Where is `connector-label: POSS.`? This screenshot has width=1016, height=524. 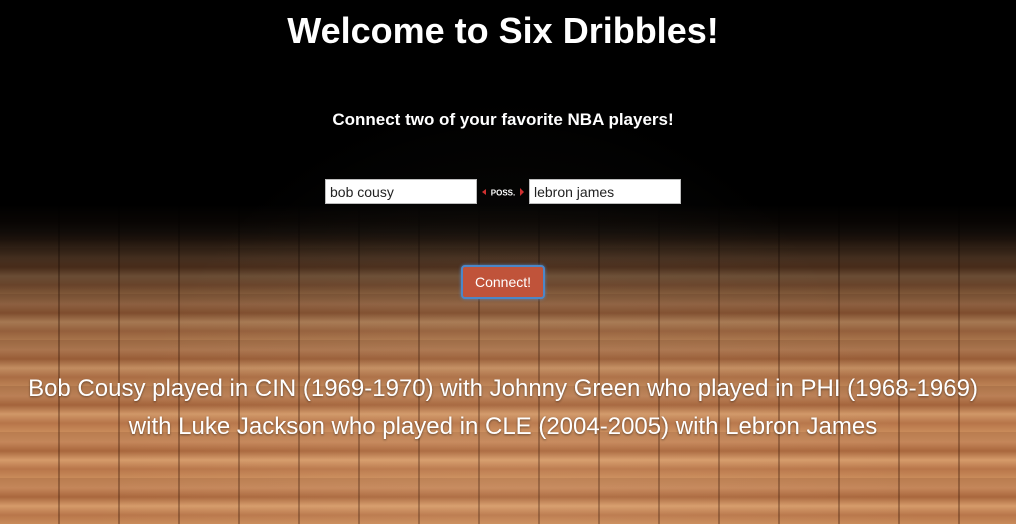
connector-label: POSS. is located at coordinates (503, 193).